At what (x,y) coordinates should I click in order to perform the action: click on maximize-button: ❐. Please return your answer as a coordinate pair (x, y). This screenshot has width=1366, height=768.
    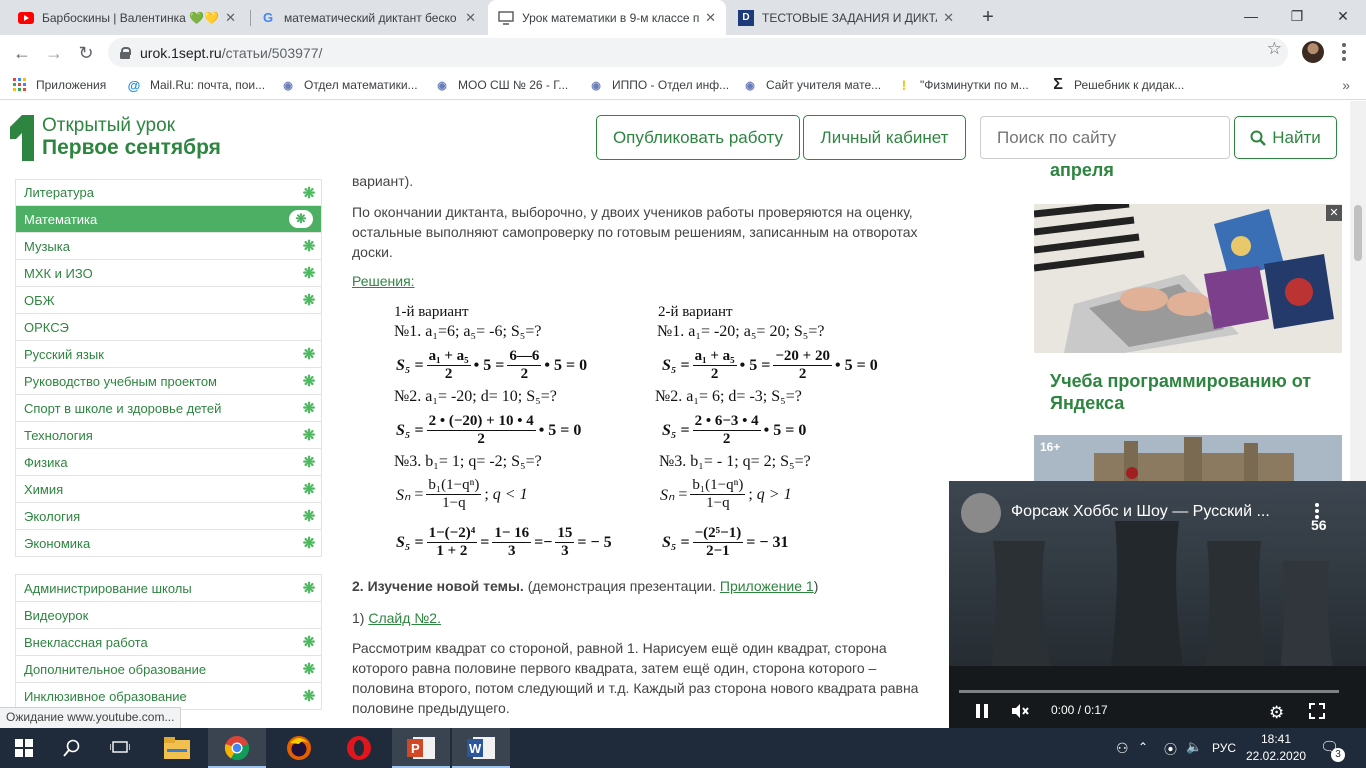
    Looking at the image, I should click on (1297, 16).